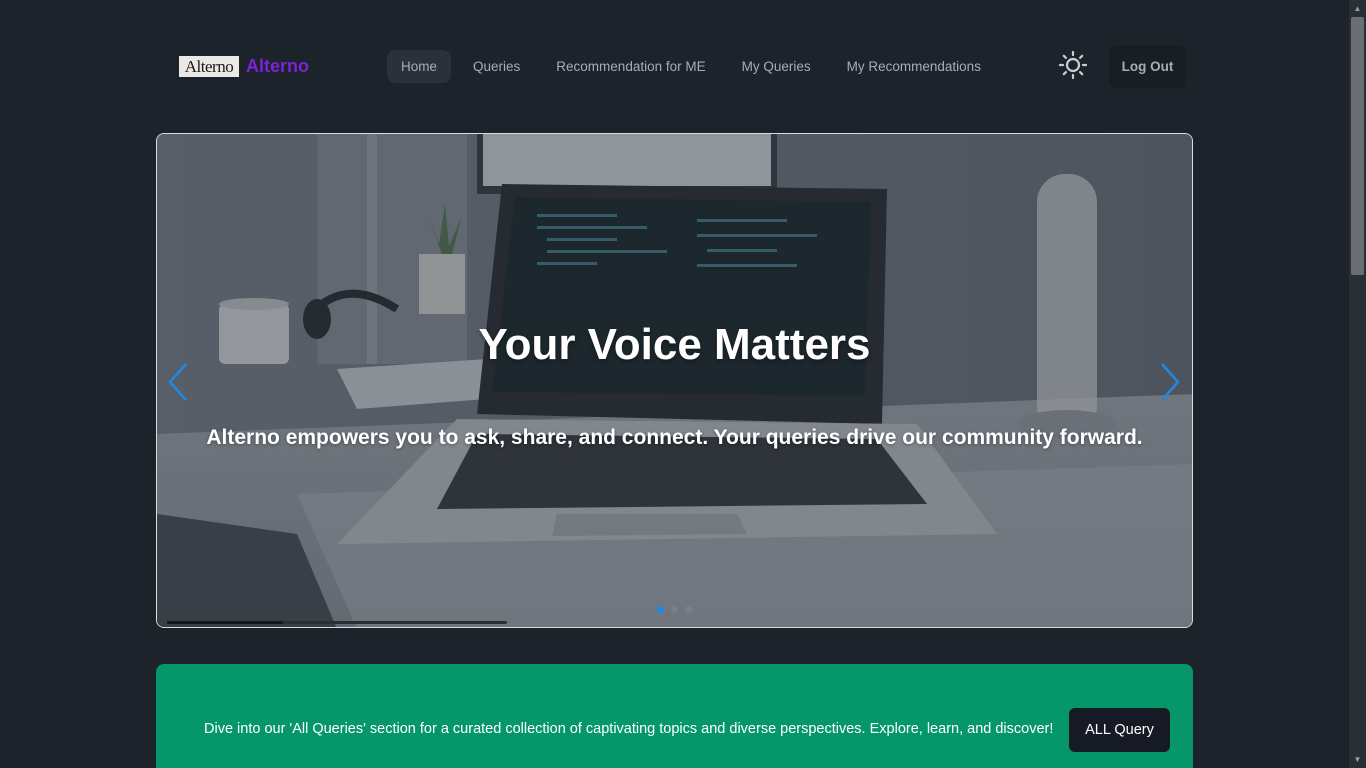 This screenshot has width=1366, height=768. I want to click on nav-queries: Queries, so click(496, 66).